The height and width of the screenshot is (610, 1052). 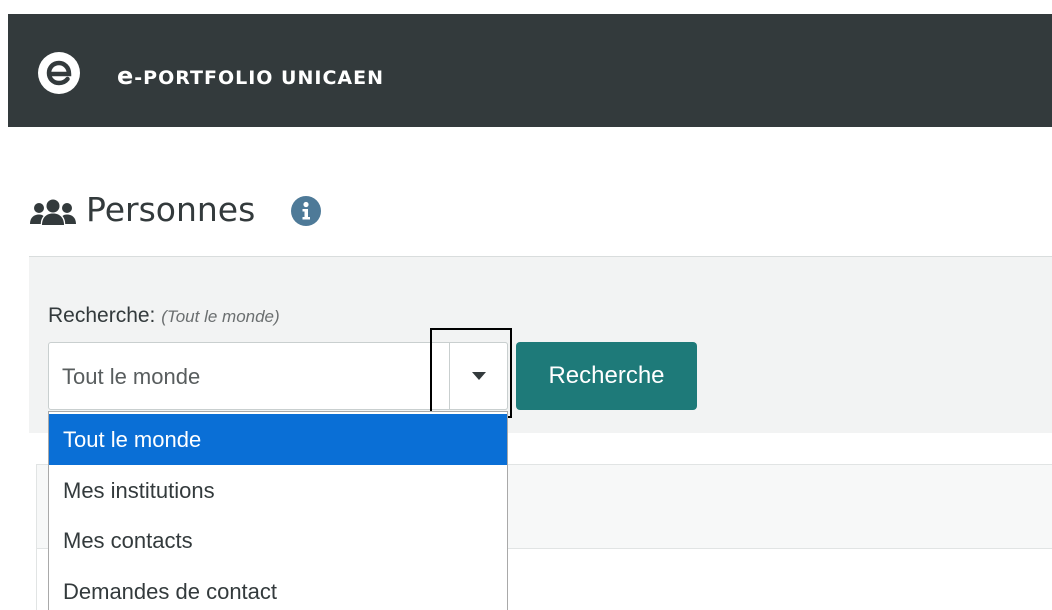 What do you see at coordinates (278, 439) in the screenshot?
I see `dropdown-option-tout-le-monde: Tout le monde` at bounding box center [278, 439].